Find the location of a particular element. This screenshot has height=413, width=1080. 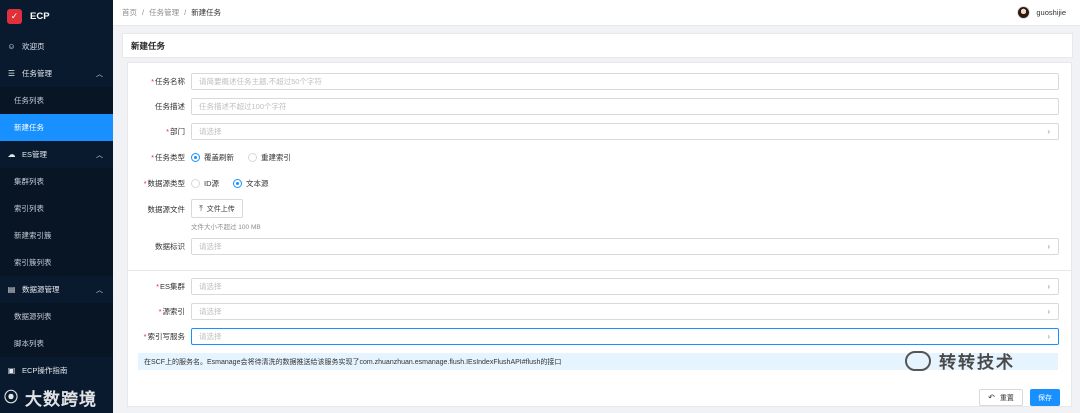

sidebar-item-index-list: 索引列表 is located at coordinates (56, 208).